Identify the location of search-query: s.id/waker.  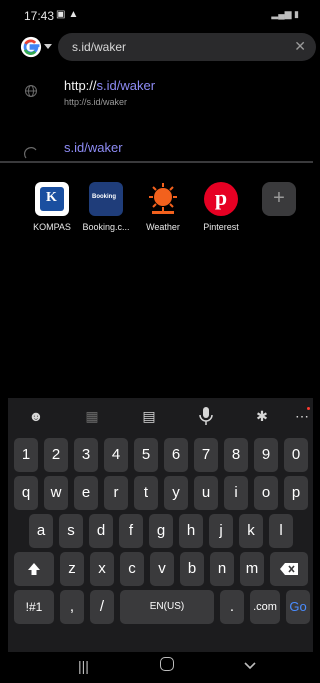
(99, 47).